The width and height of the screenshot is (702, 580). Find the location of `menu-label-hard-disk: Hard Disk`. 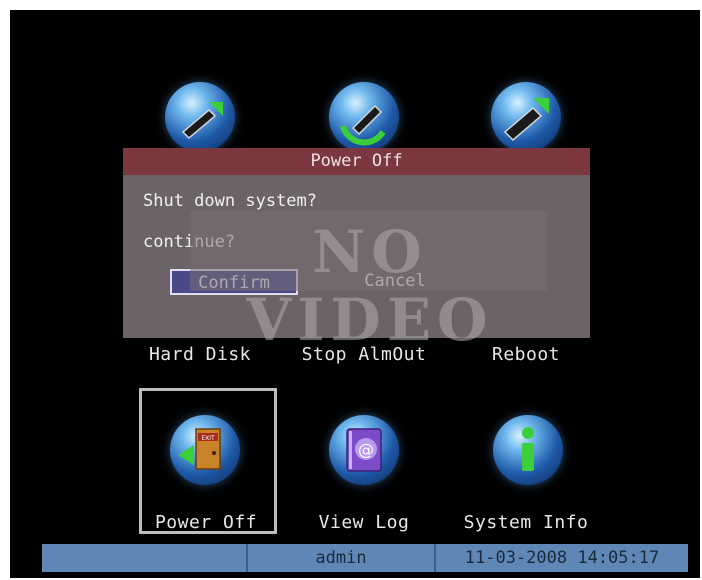

menu-label-hard-disk: Hard Disk is located at coordinates (200, 354).